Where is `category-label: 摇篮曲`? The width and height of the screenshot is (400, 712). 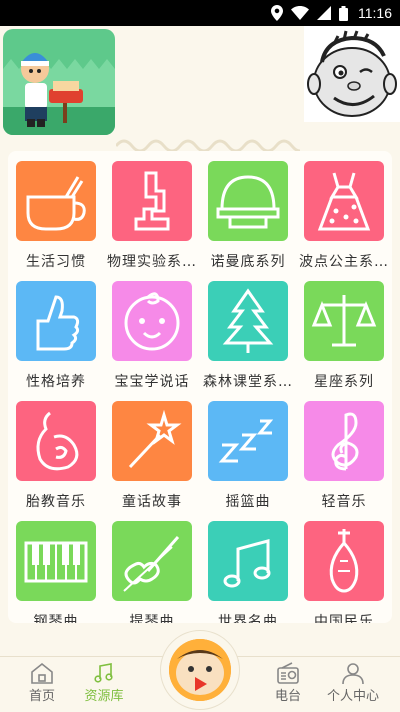 category-label: 摇篮曲 is located at coordinates (248, 501).